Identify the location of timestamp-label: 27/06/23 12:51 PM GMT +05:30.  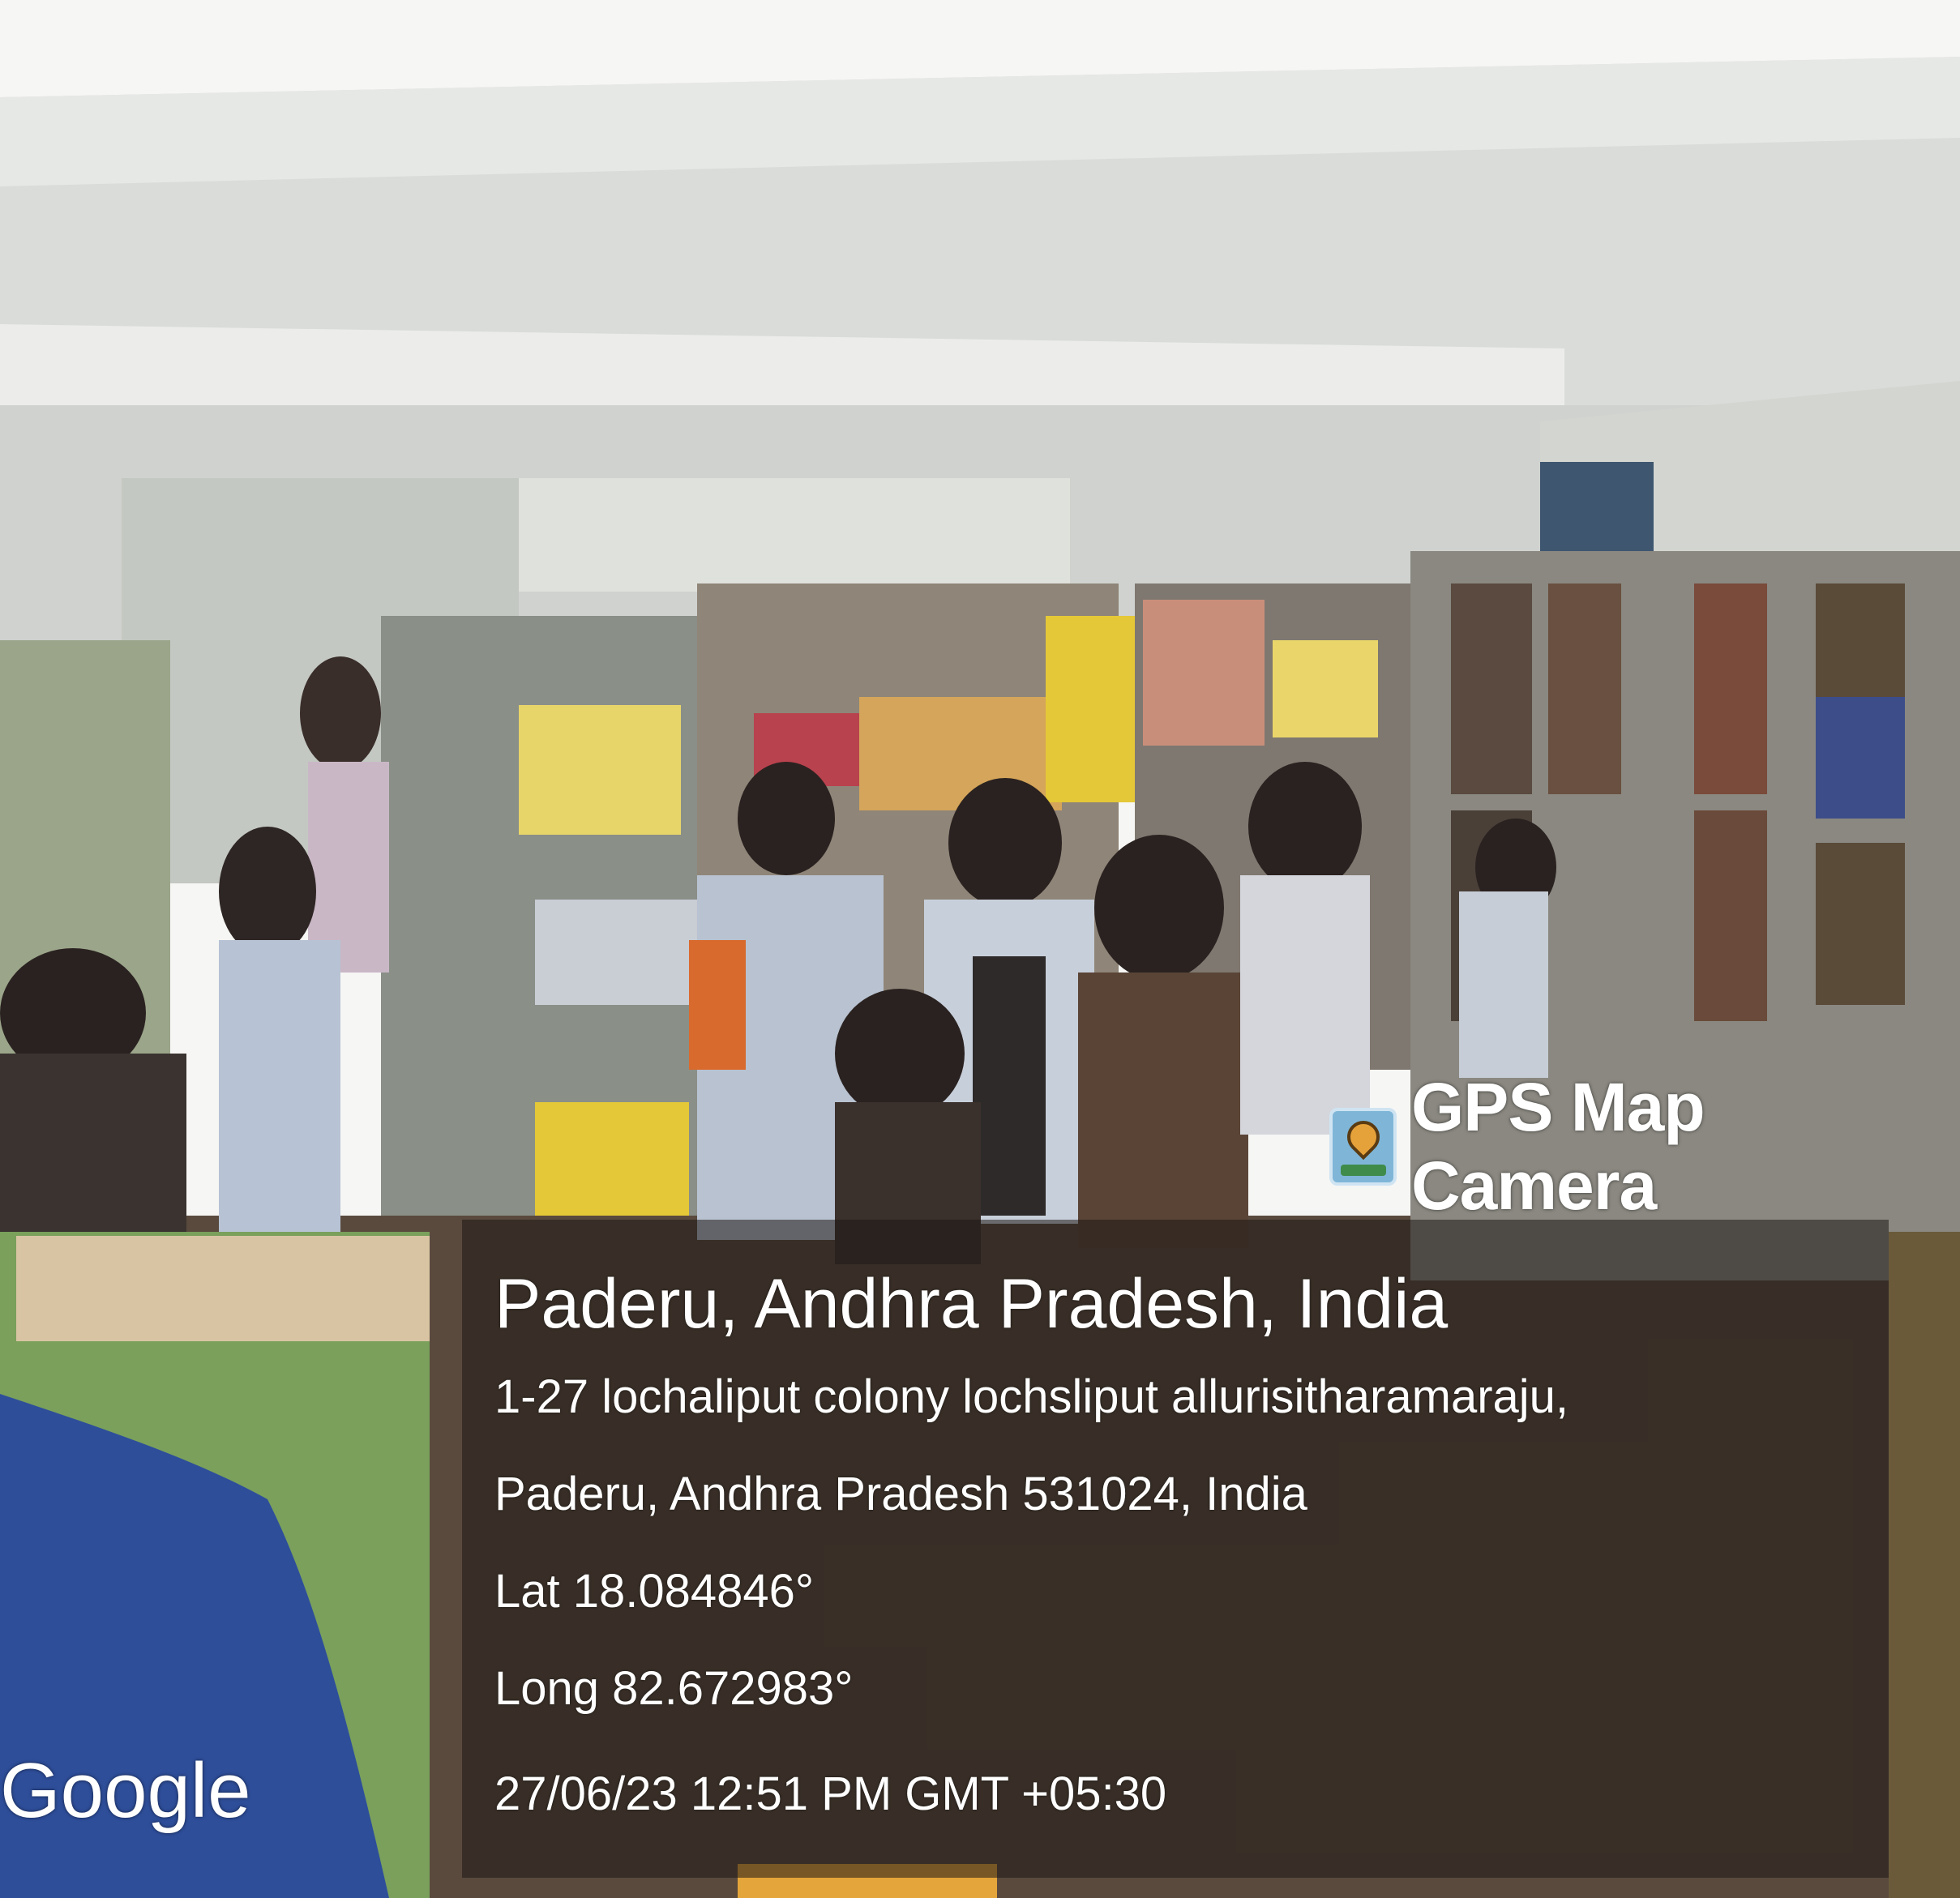
(830, 1794).